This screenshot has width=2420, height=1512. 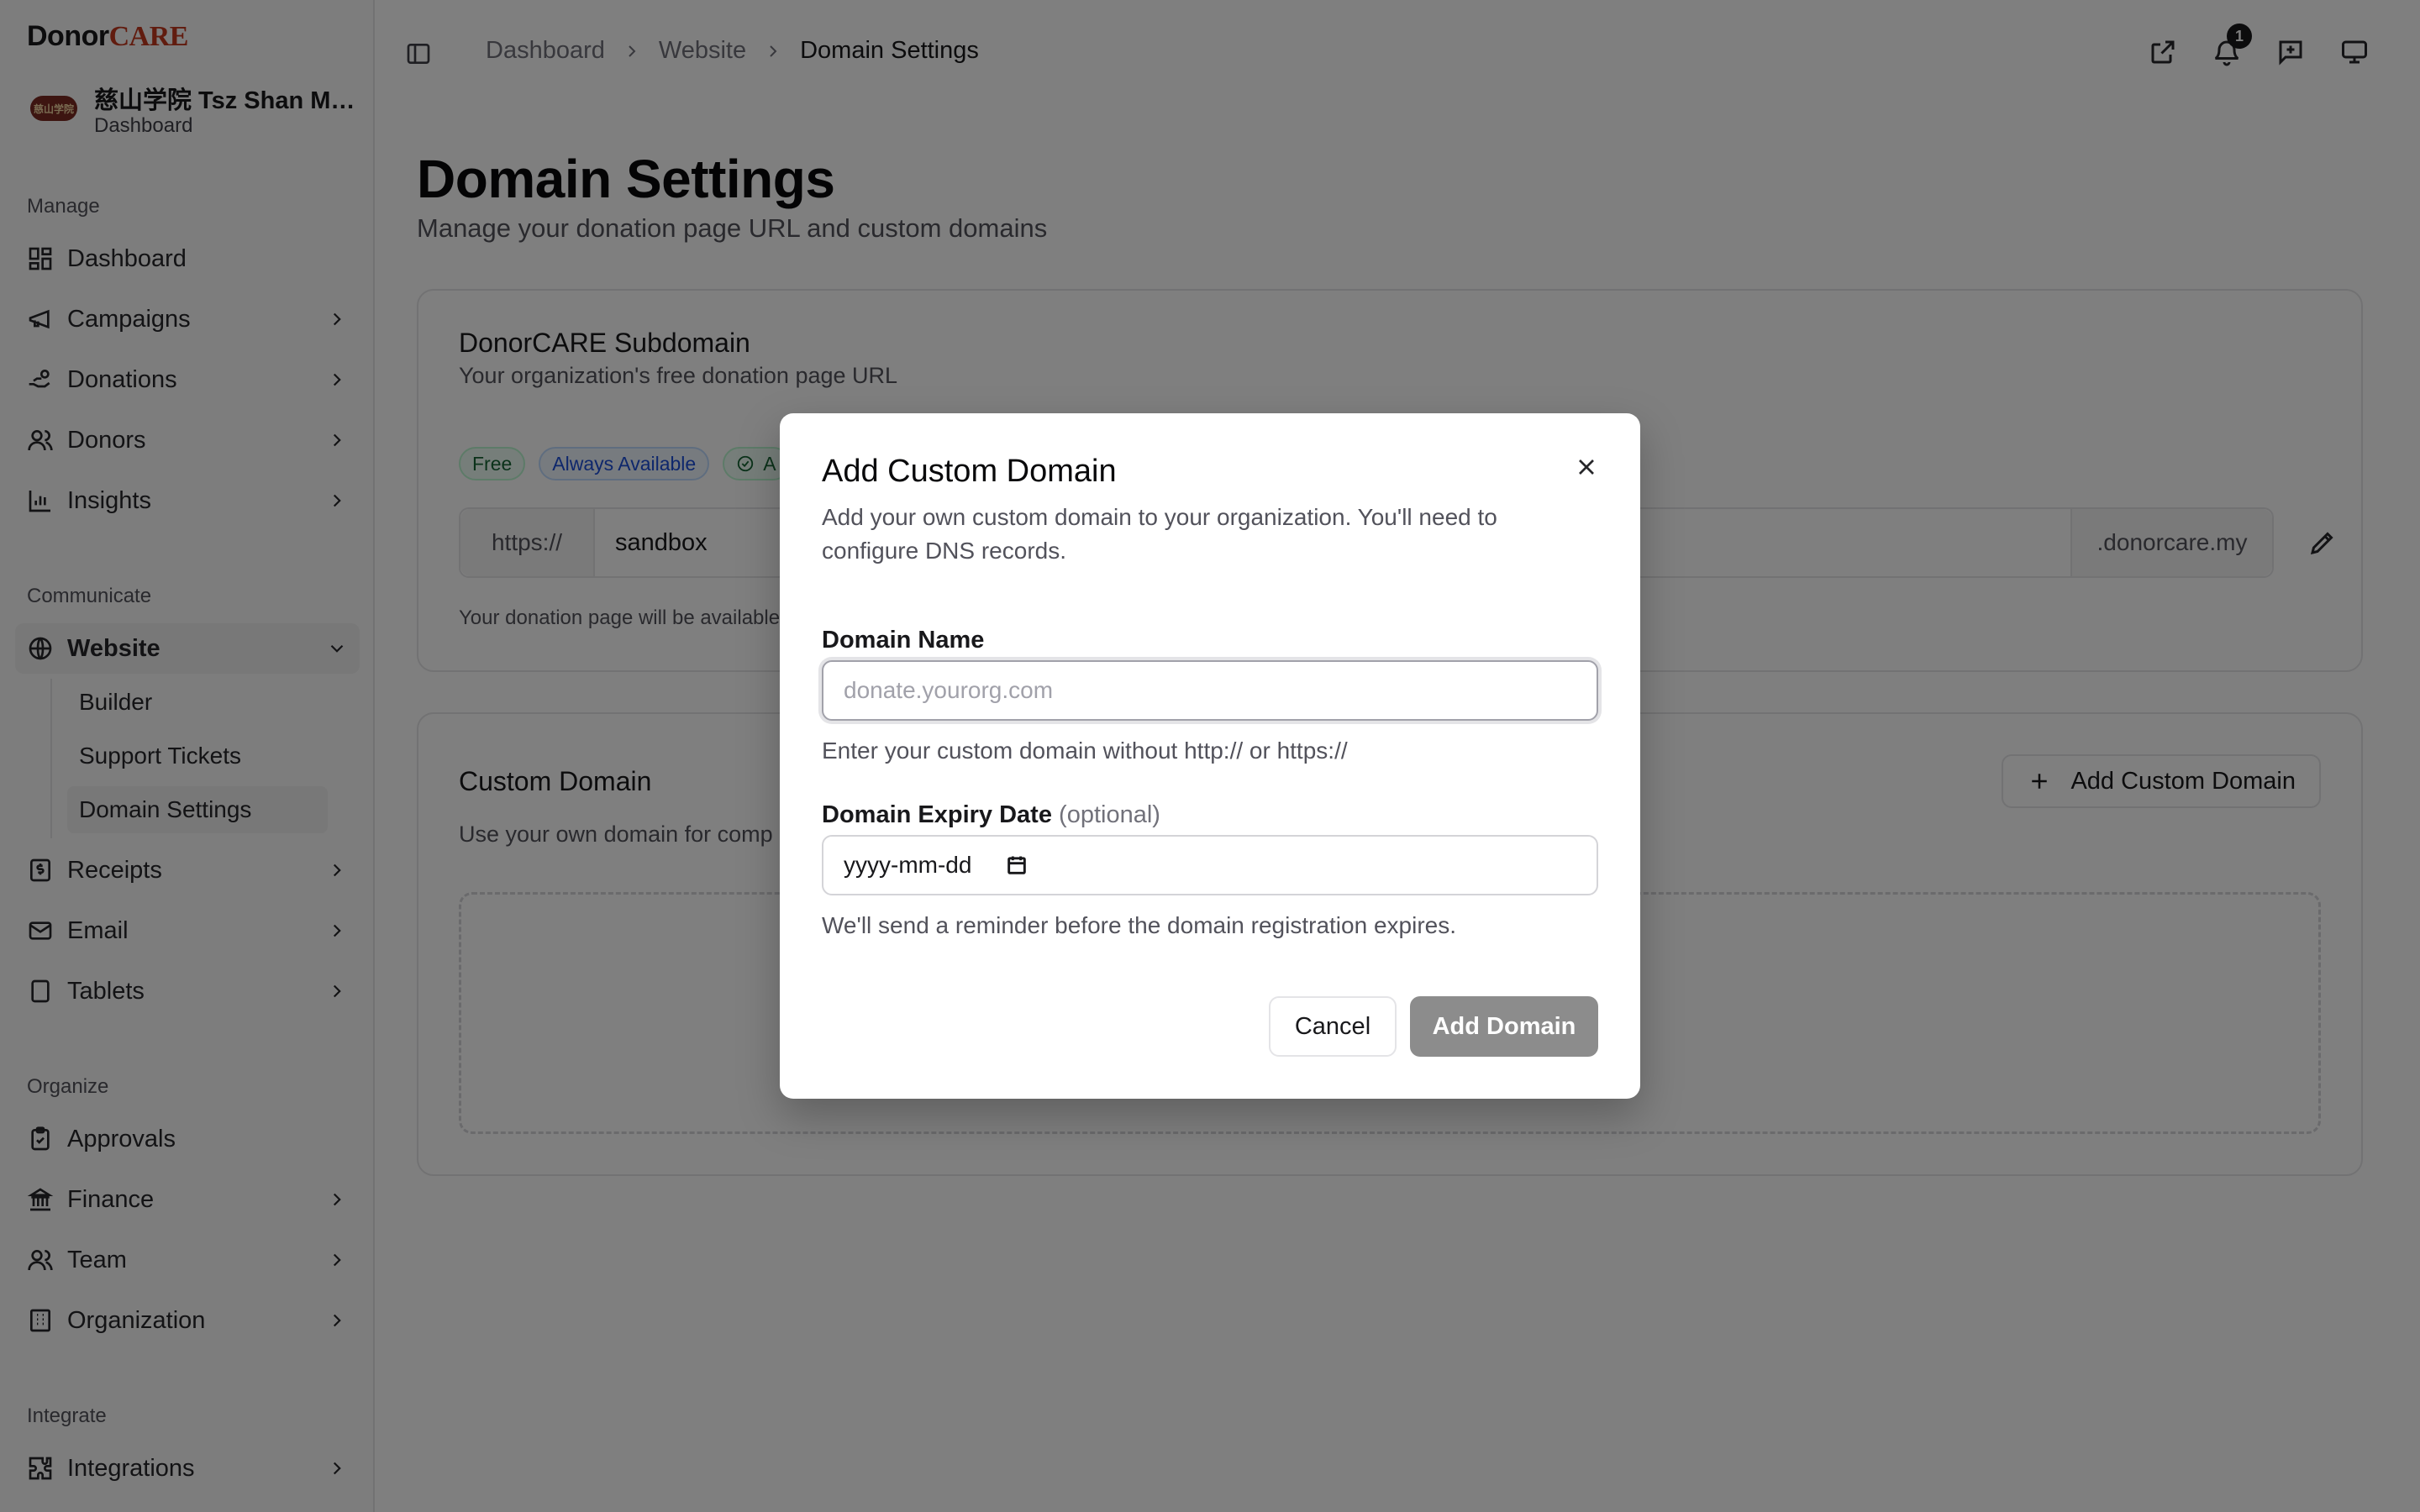 I want to click on date-placeholder: yyyy-mm-dd, so click(x=908, y=865).